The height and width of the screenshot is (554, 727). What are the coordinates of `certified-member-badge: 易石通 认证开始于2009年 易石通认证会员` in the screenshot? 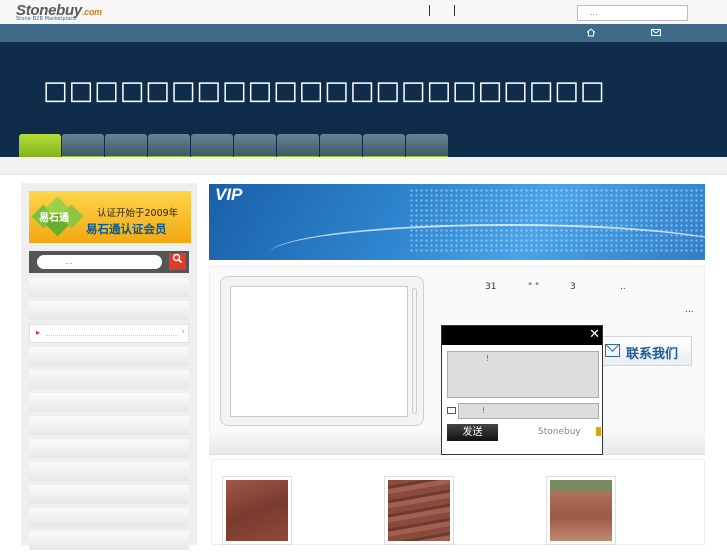 It's located at (110, 217).